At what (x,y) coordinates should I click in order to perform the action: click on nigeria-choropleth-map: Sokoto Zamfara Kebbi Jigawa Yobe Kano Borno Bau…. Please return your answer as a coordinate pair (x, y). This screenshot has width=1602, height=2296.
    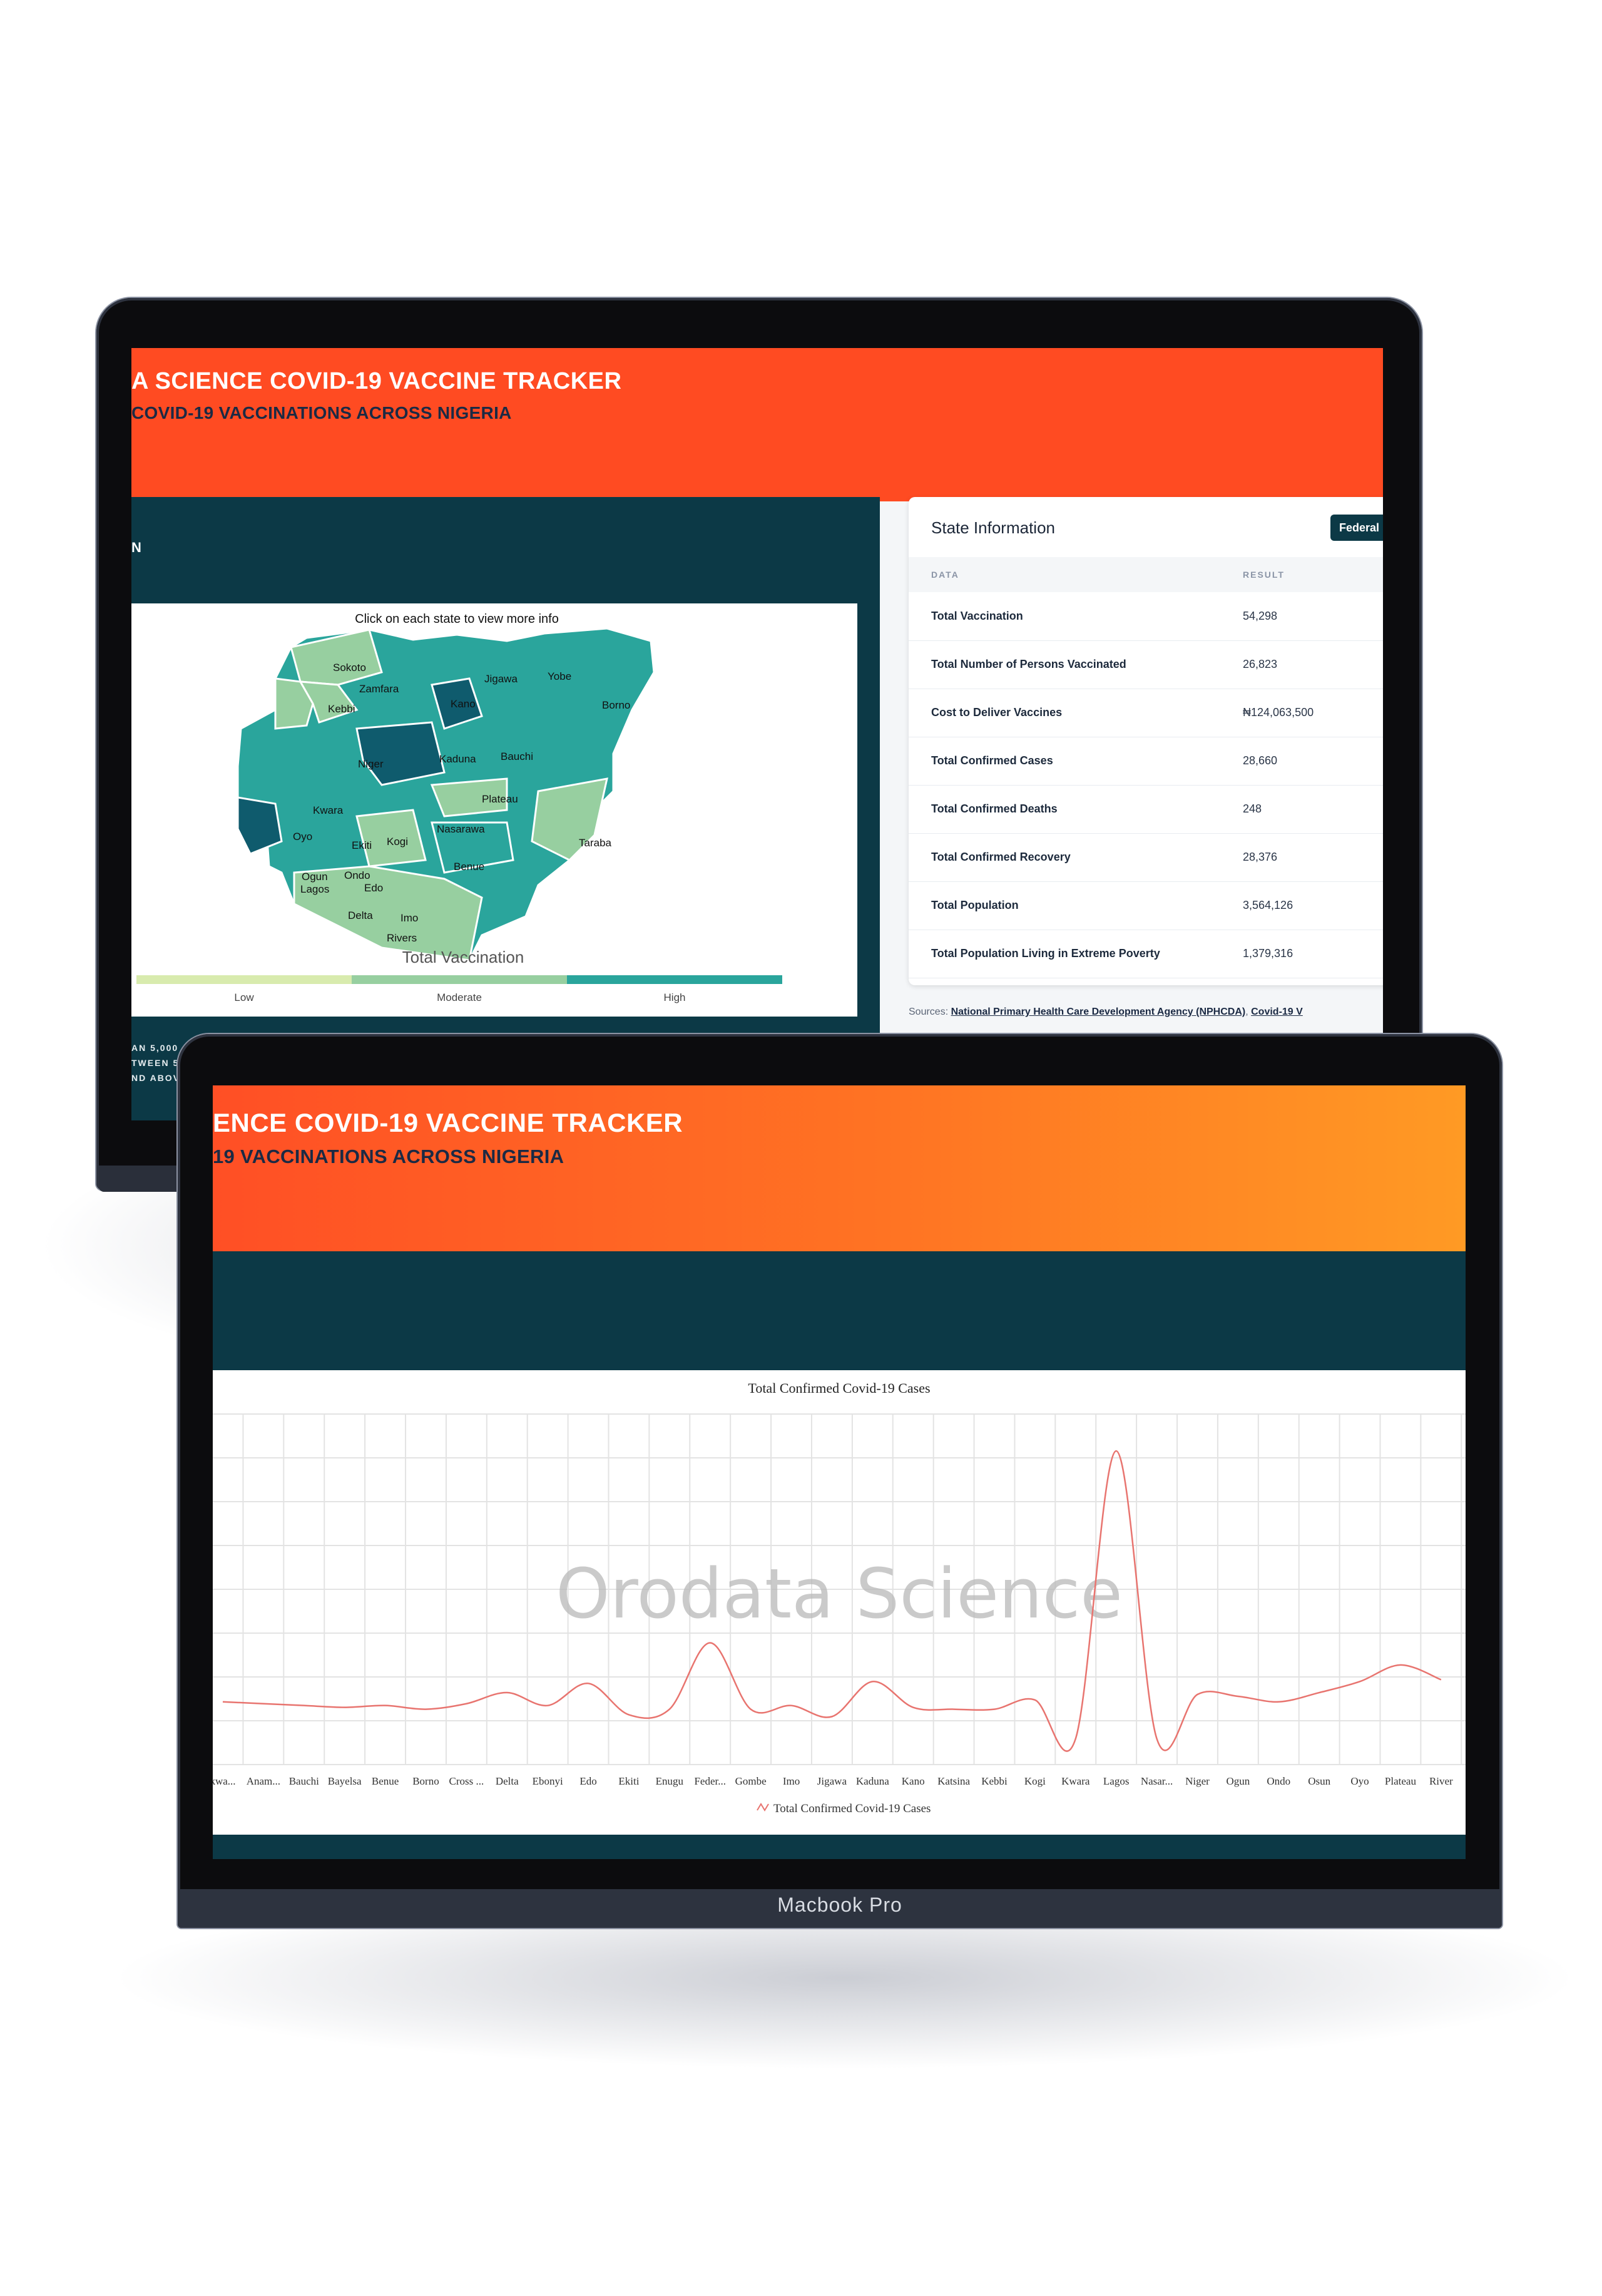
    Looking at the image, I should click on (494, 791).